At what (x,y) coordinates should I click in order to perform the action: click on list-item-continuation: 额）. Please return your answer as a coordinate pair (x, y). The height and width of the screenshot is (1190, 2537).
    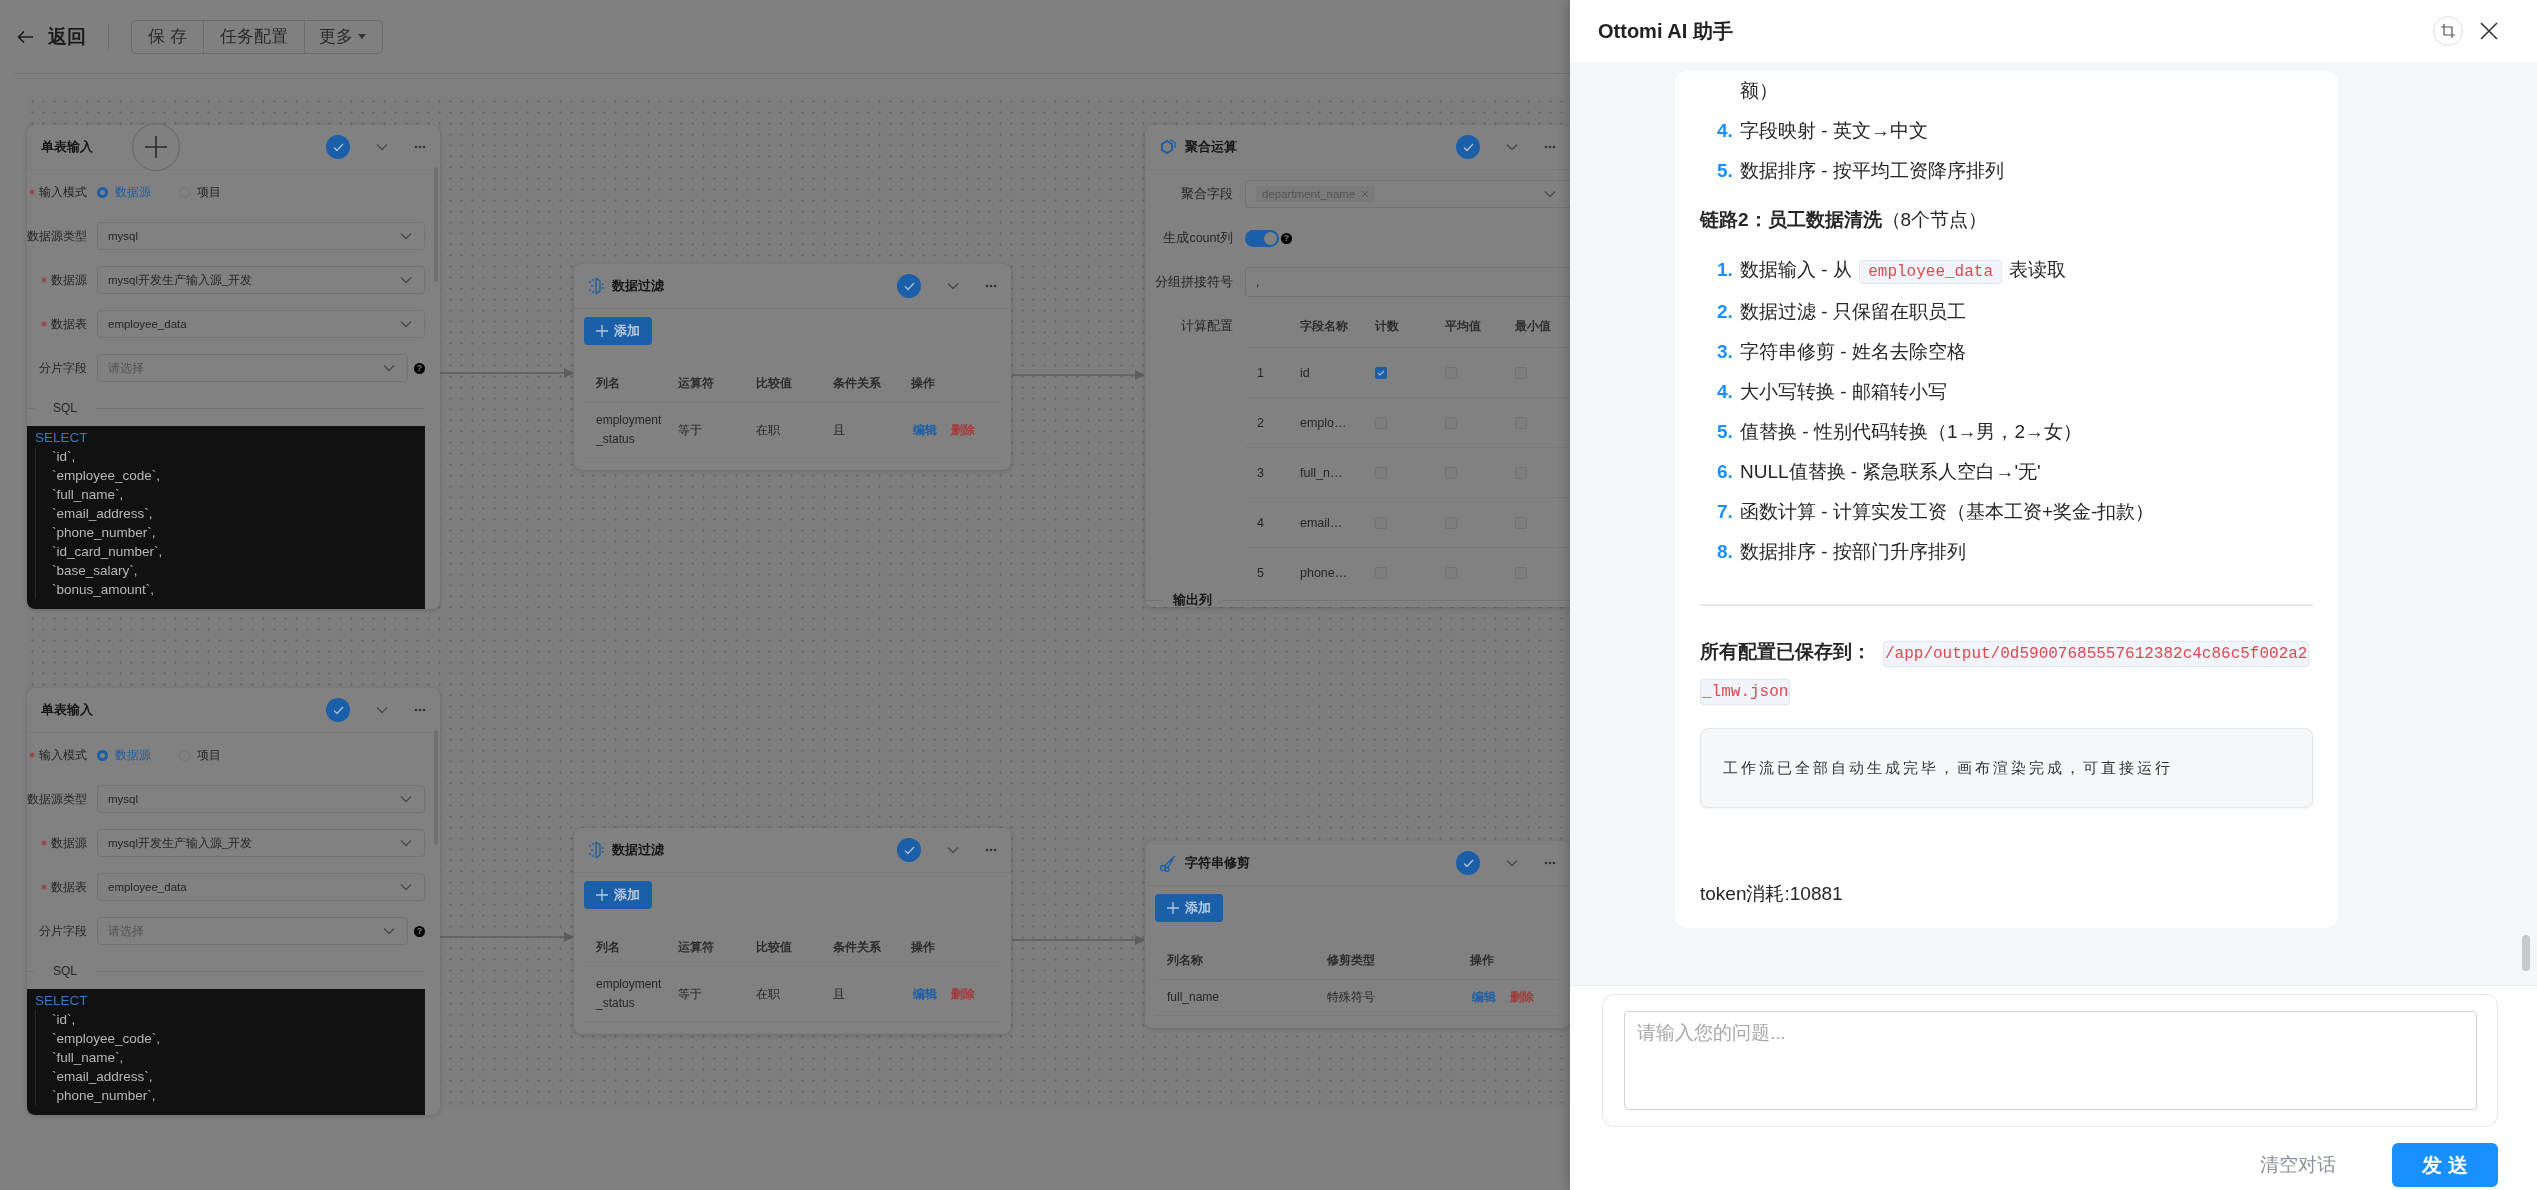
    Looking at the image, I should click on (1759, 91).